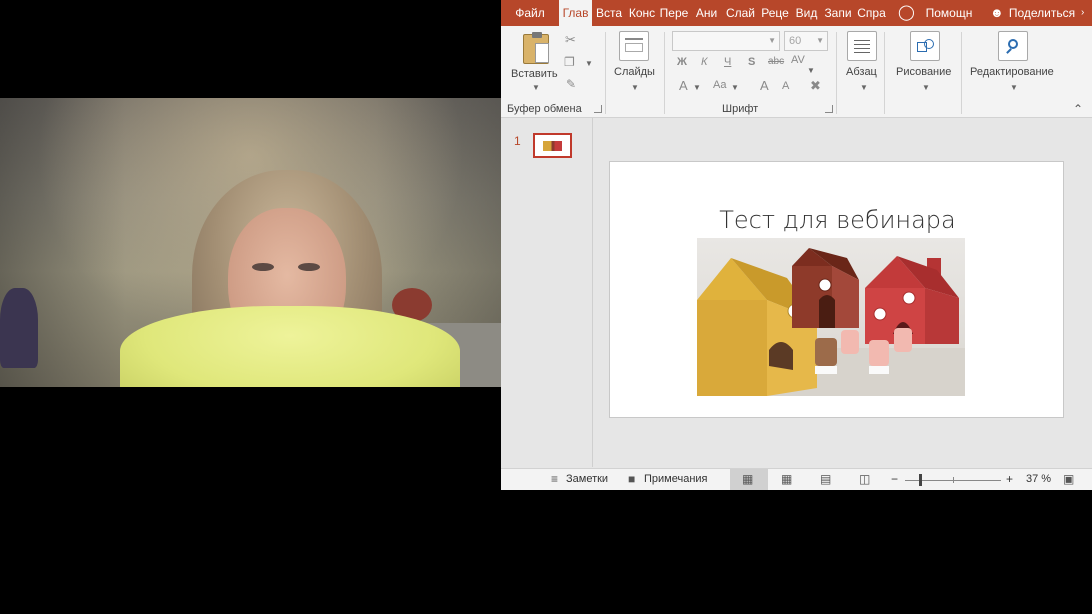 The image size is (1092, 614). I want to click on font-name-combo: ▼, so click(726, 41).